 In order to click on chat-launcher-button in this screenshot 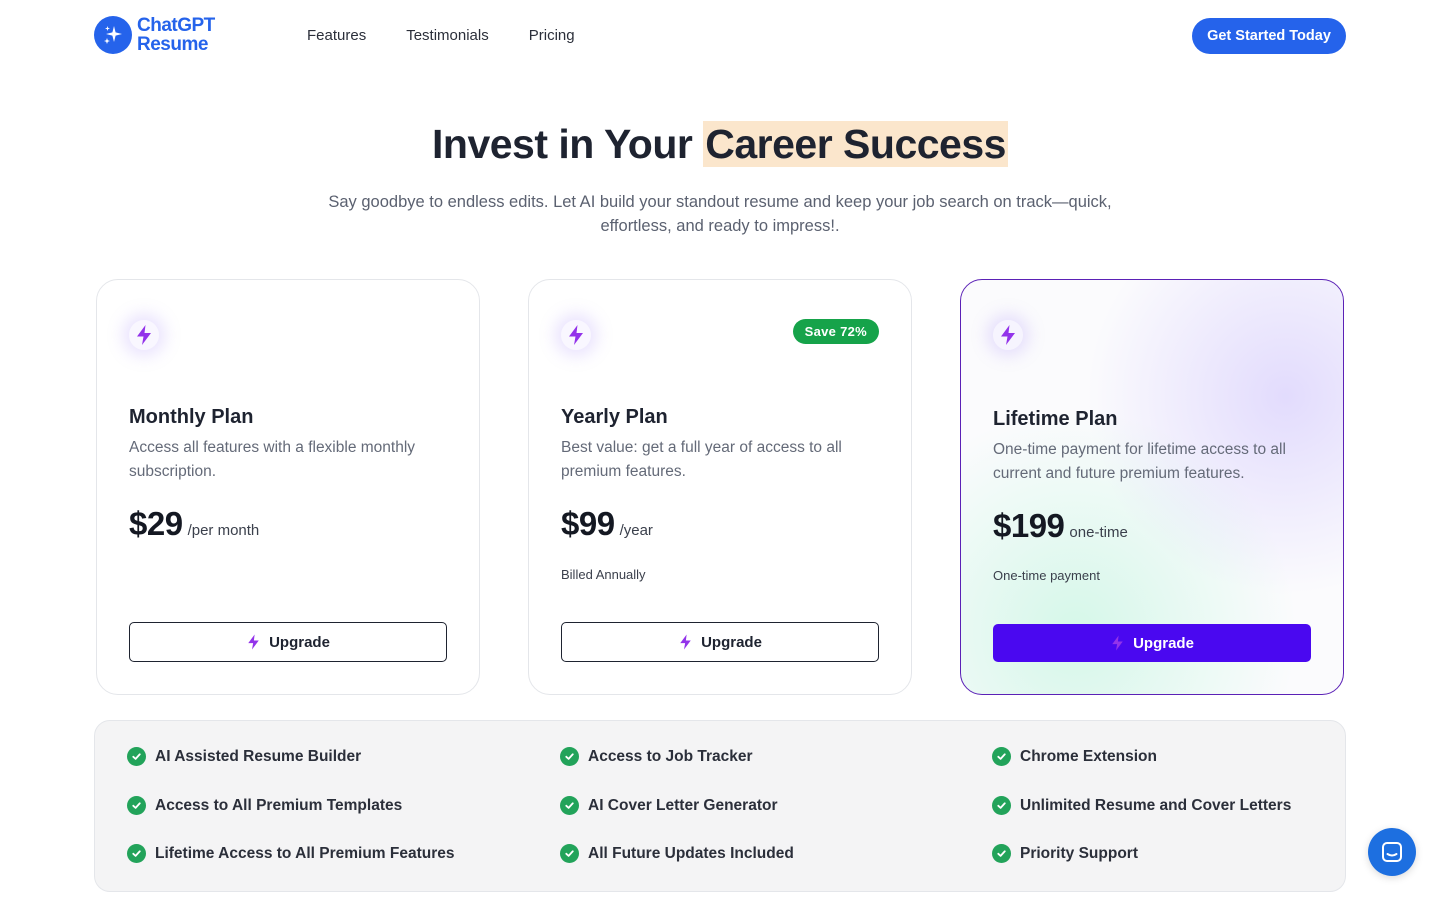, I will do `click(1392, 852)`.